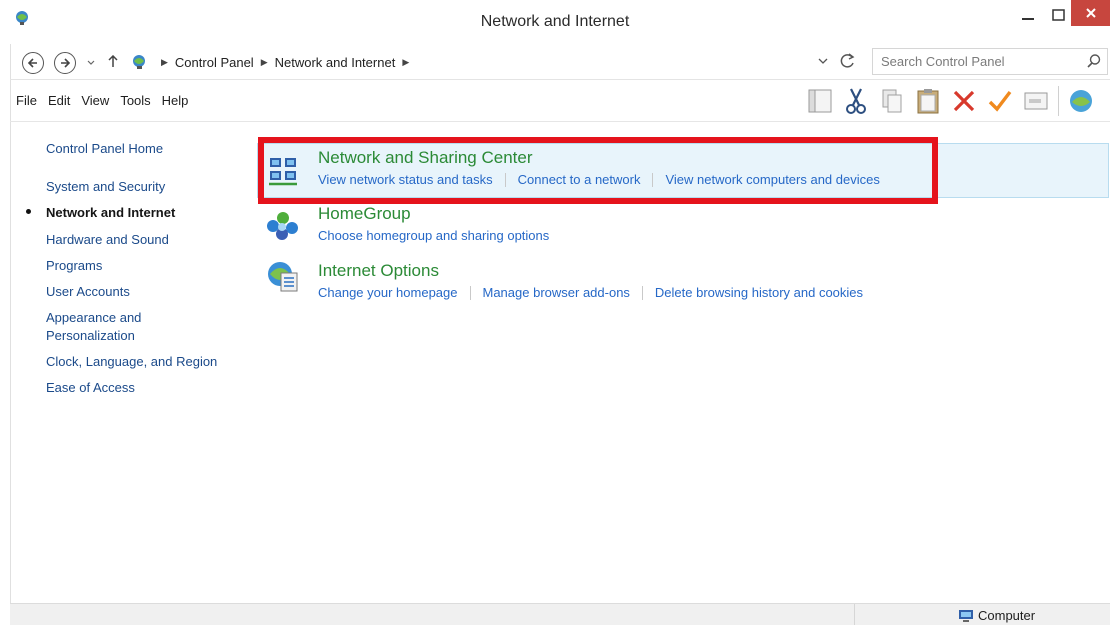 This screenshot has width=1110, height=625. Describe the element at coordinates (135, 100) in the screenshot. I see `menu-tools: Tools` at that location.